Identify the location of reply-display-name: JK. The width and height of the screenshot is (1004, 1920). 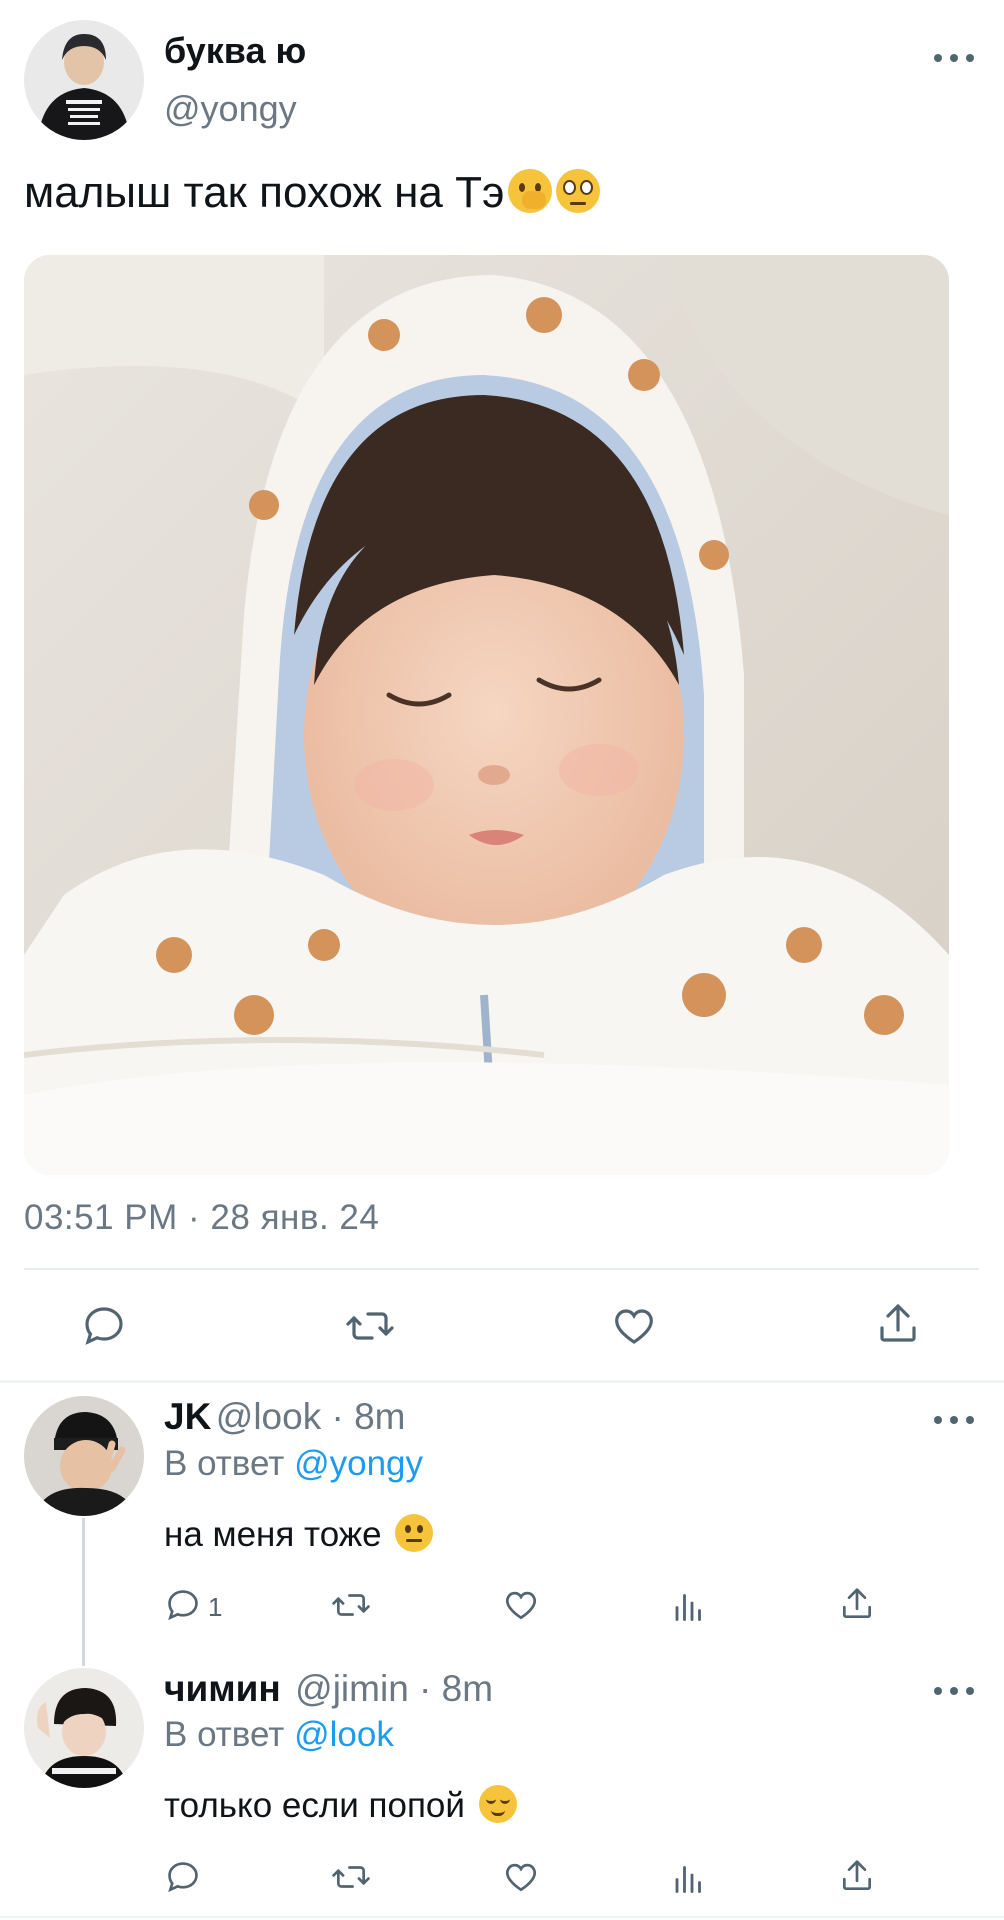
(187, 1416).